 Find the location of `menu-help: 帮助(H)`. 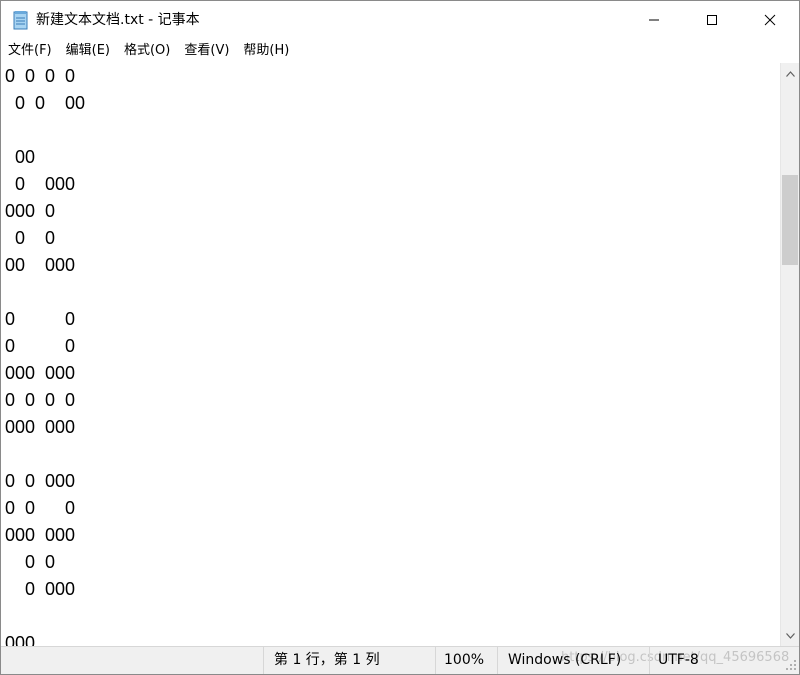

menu-help: 帮助(H) is located at coordinates (266, 51).